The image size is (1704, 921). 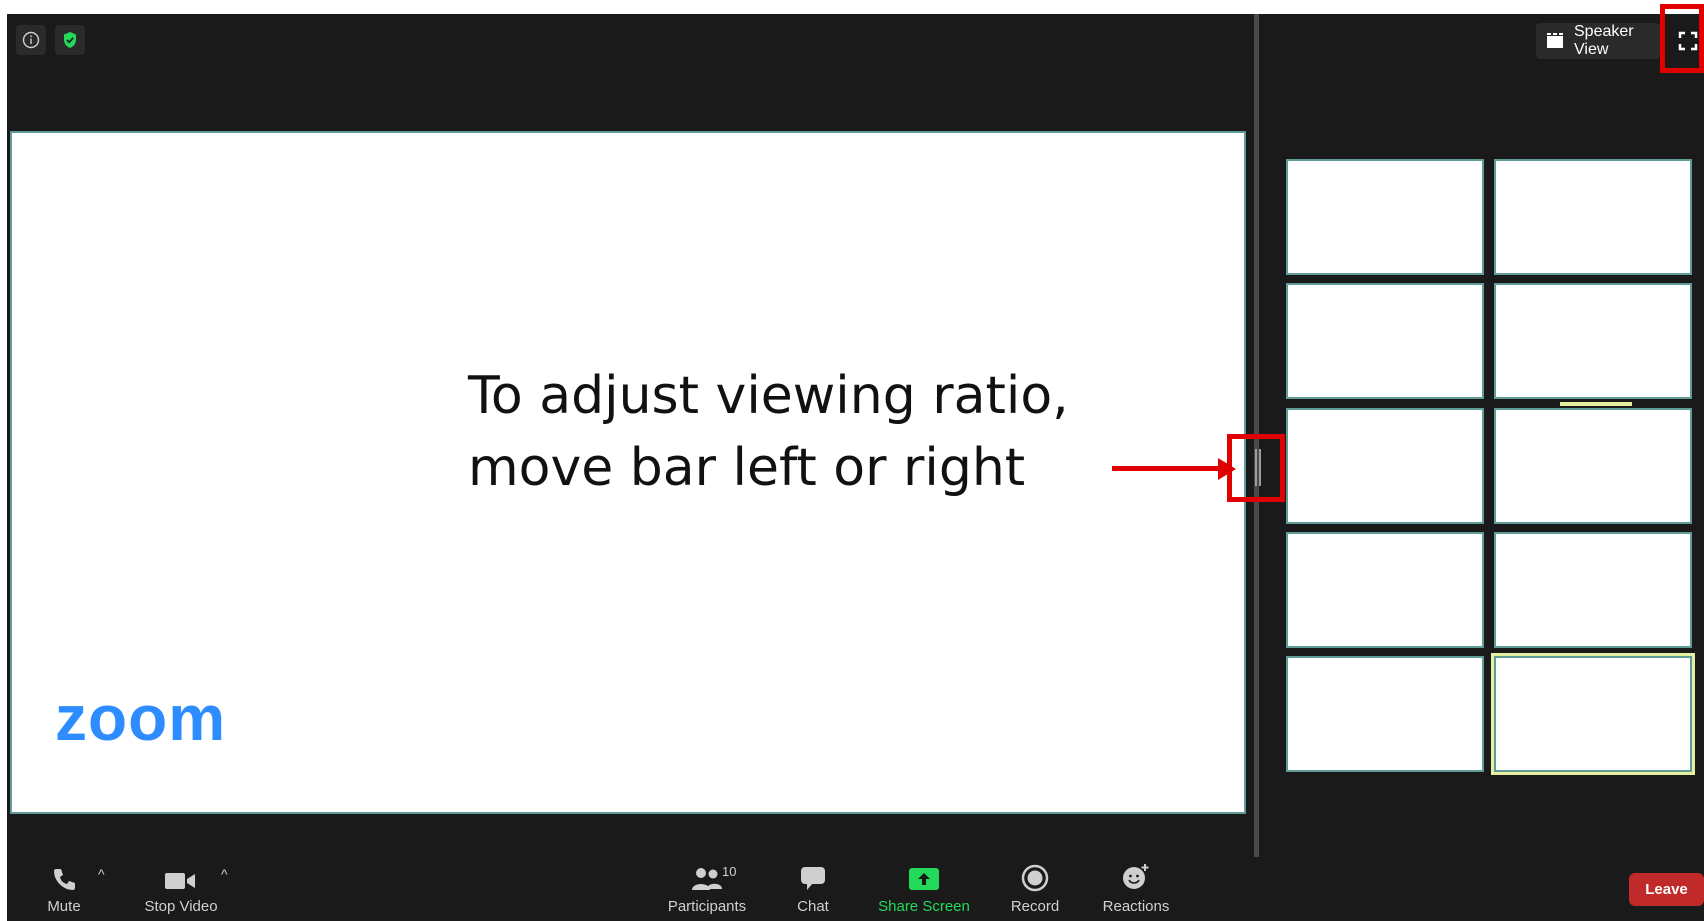 What do you see at coordinates (1136, 906) in the screenshot?
I see `reactions-label: Reactions` at bounding box center [1136, 906].